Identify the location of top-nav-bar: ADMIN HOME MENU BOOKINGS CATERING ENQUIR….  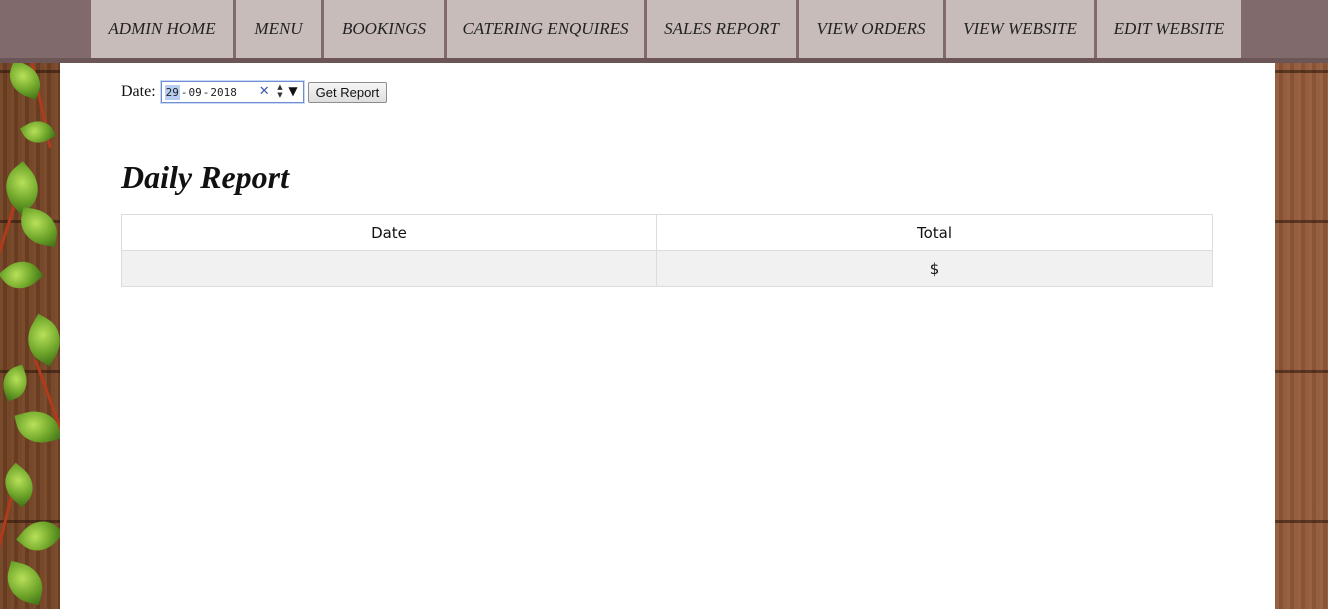
(664, 29).